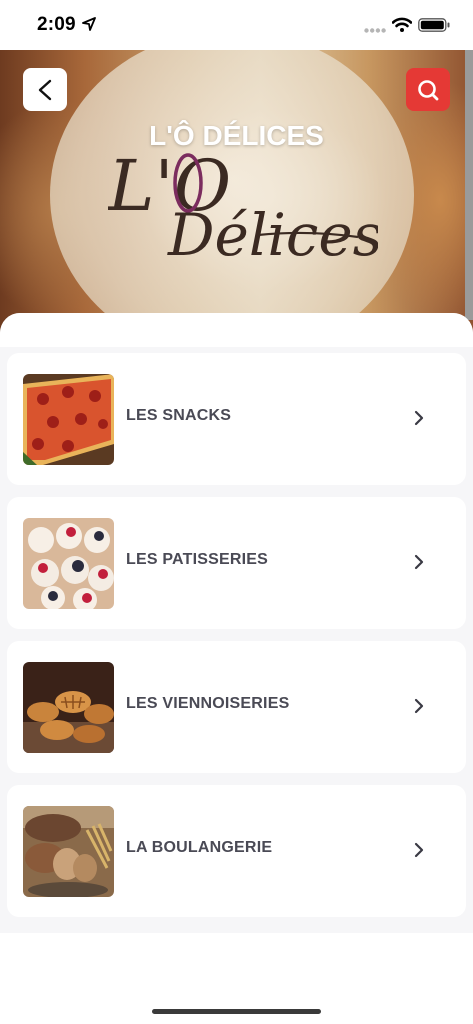 The image size is (473, 1024). I want to click on back-button, so click(45, 89).